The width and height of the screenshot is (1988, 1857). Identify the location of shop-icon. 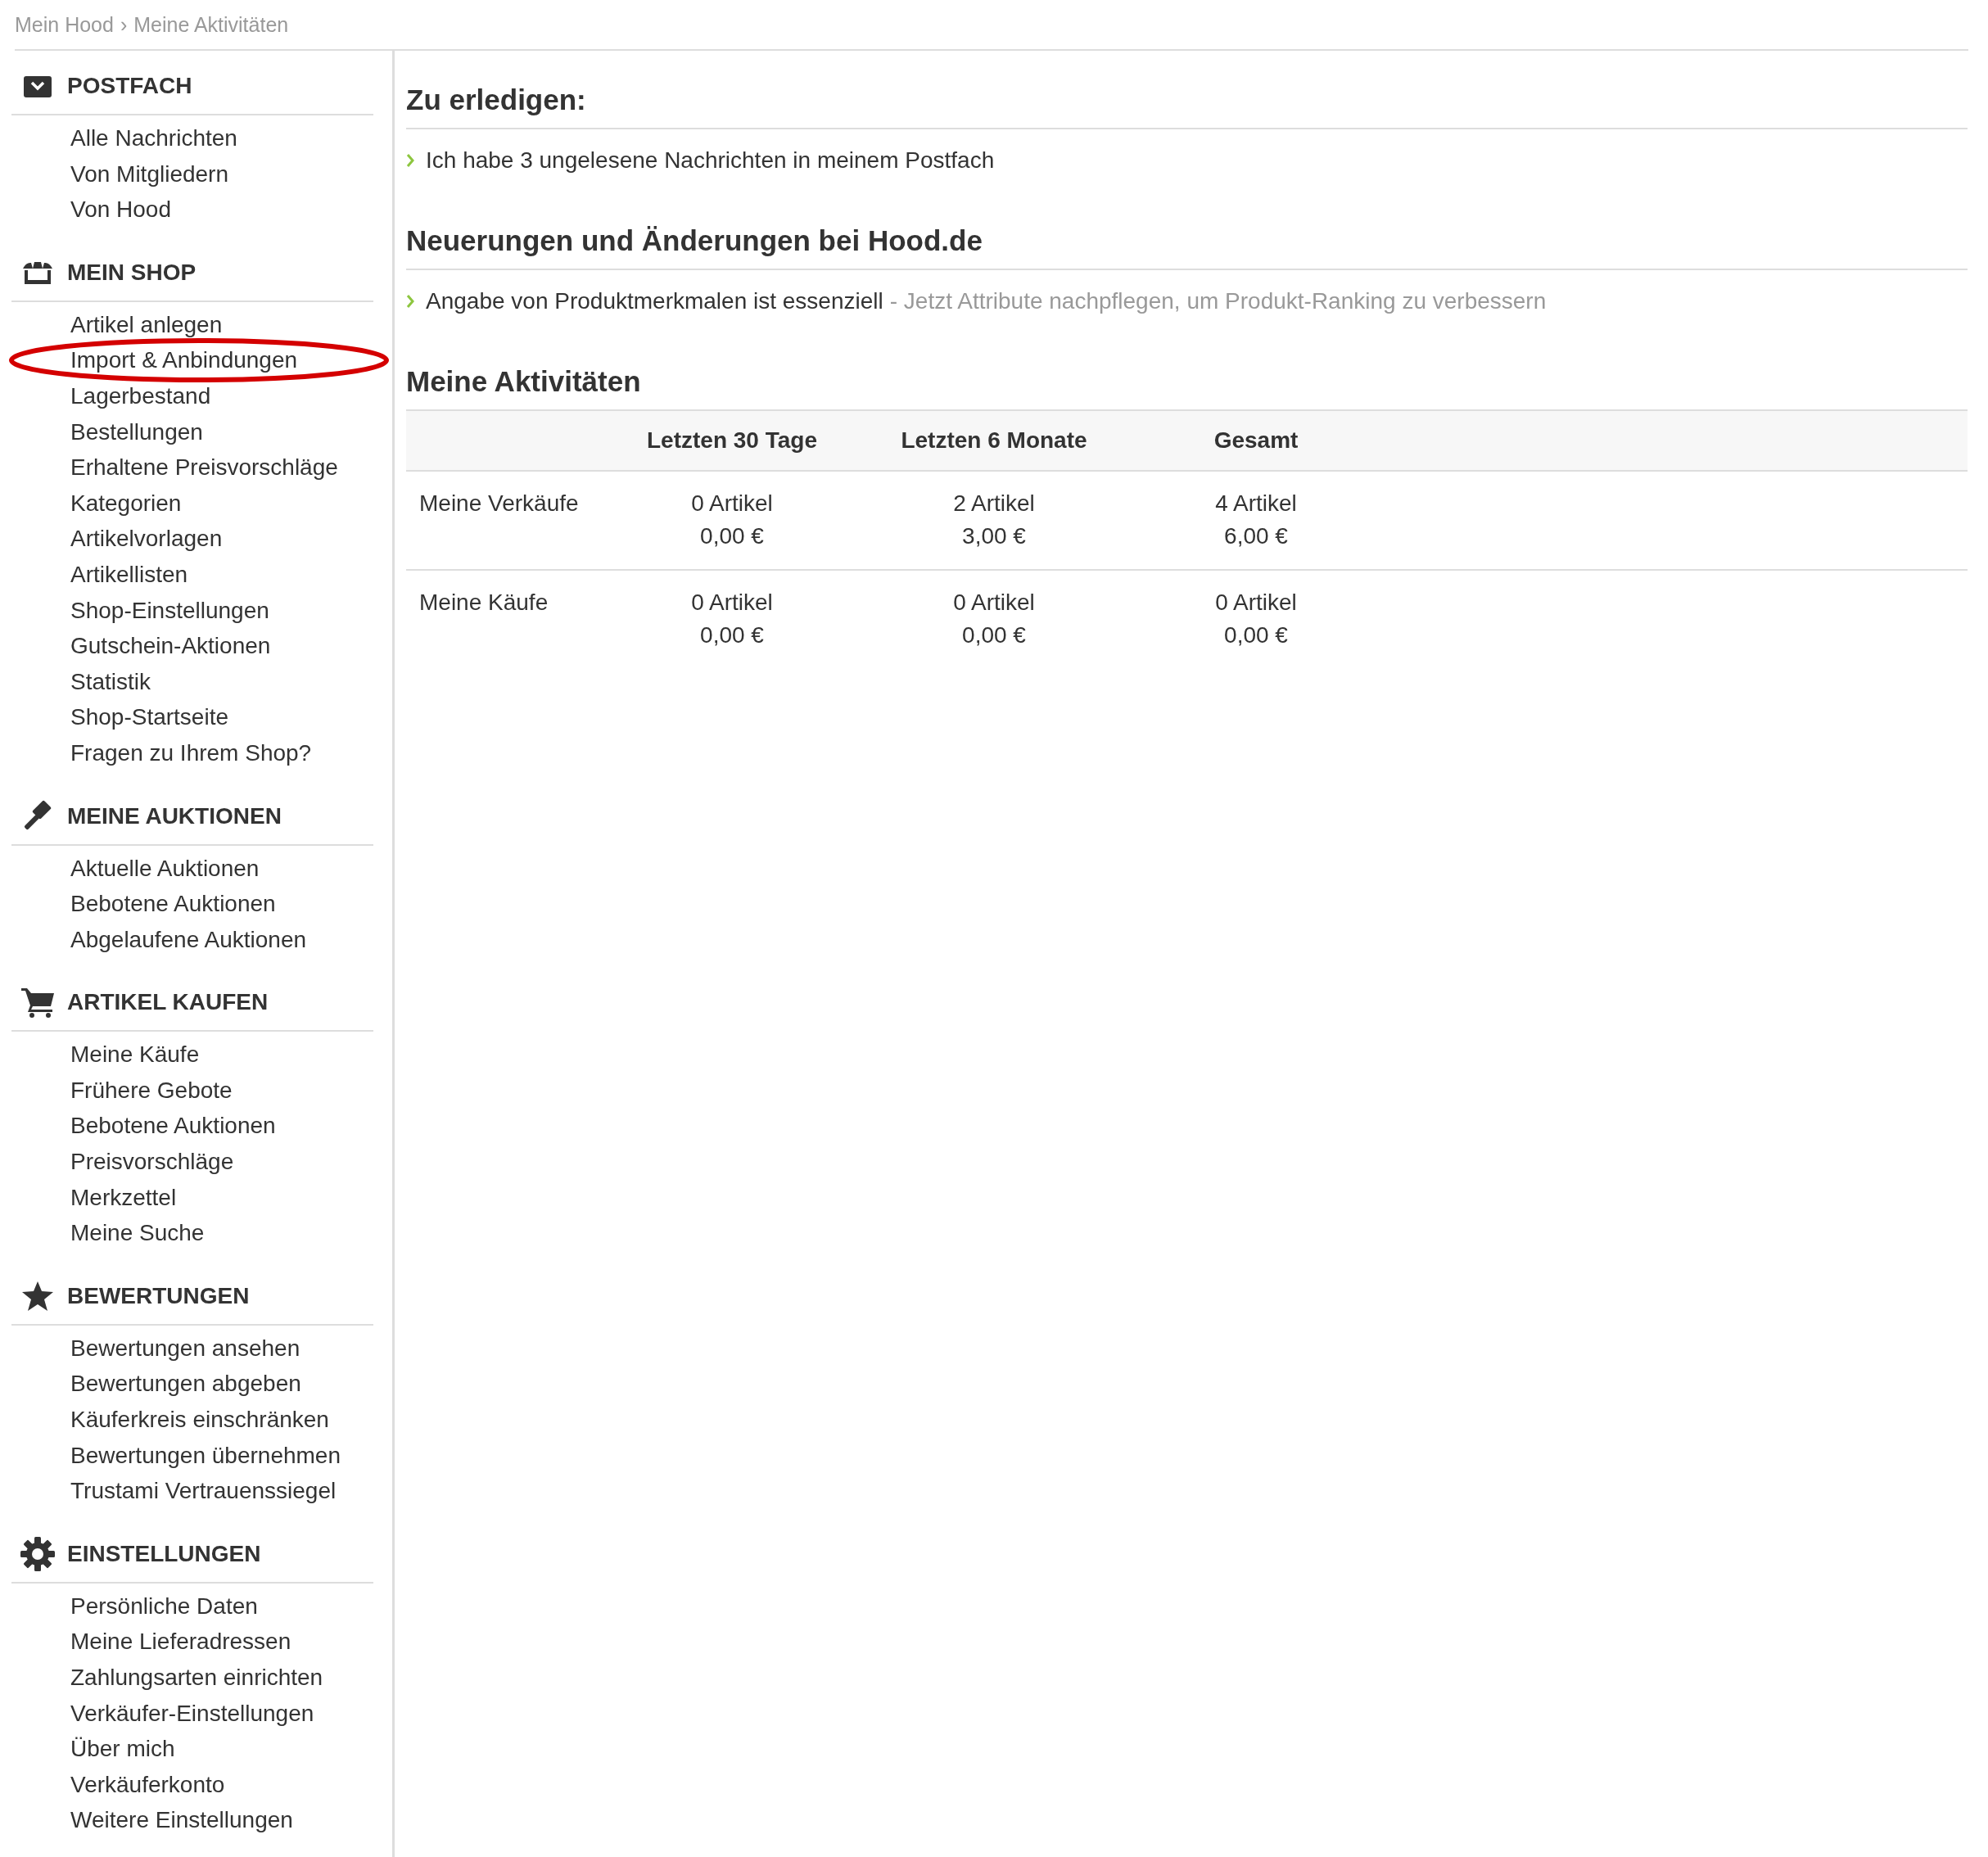
(37, 273).